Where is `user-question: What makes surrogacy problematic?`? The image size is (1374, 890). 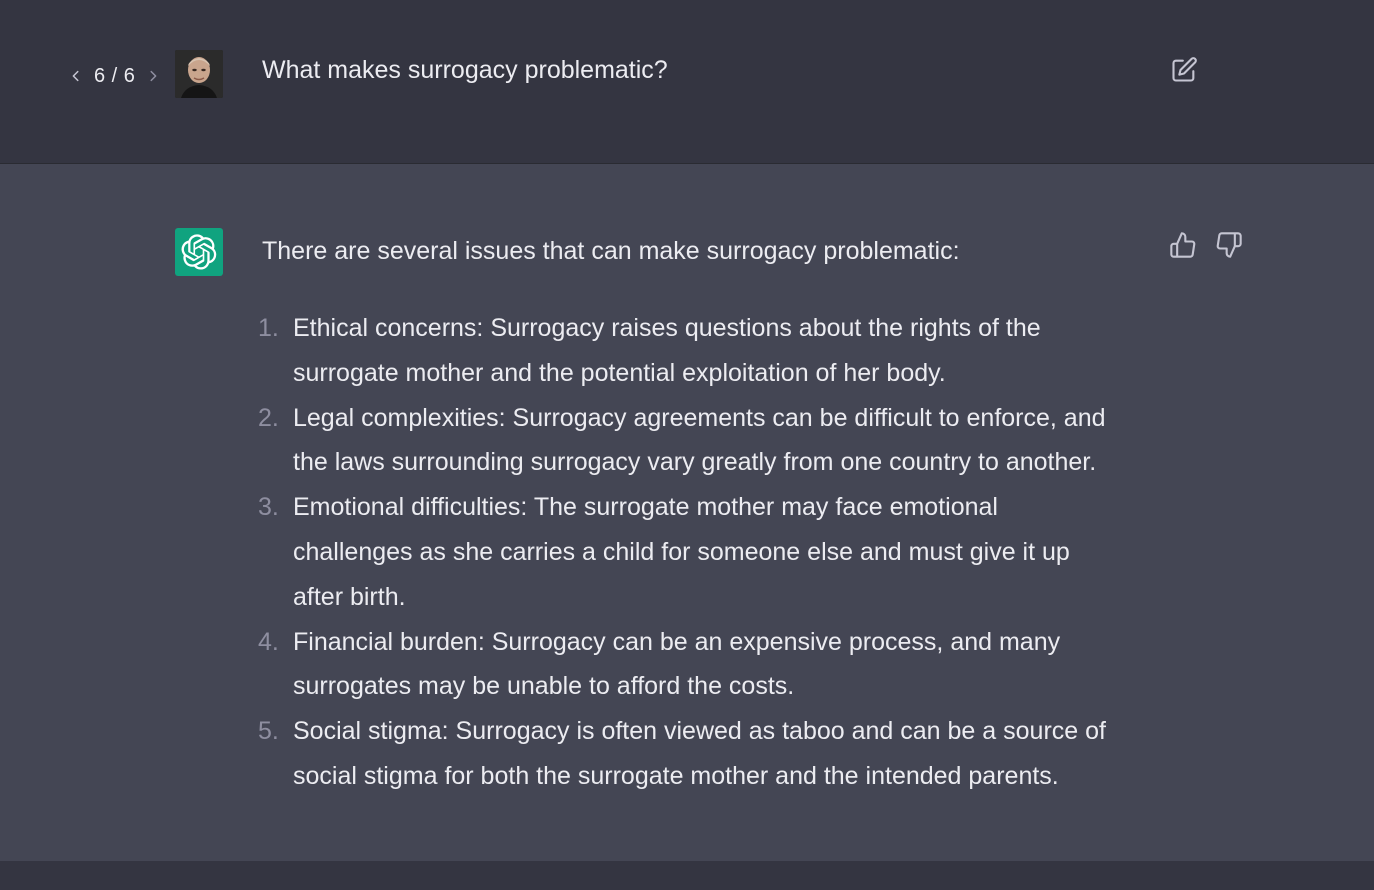
user-question: What makes surrogacy problematic? is located at coordinates (465, 70).